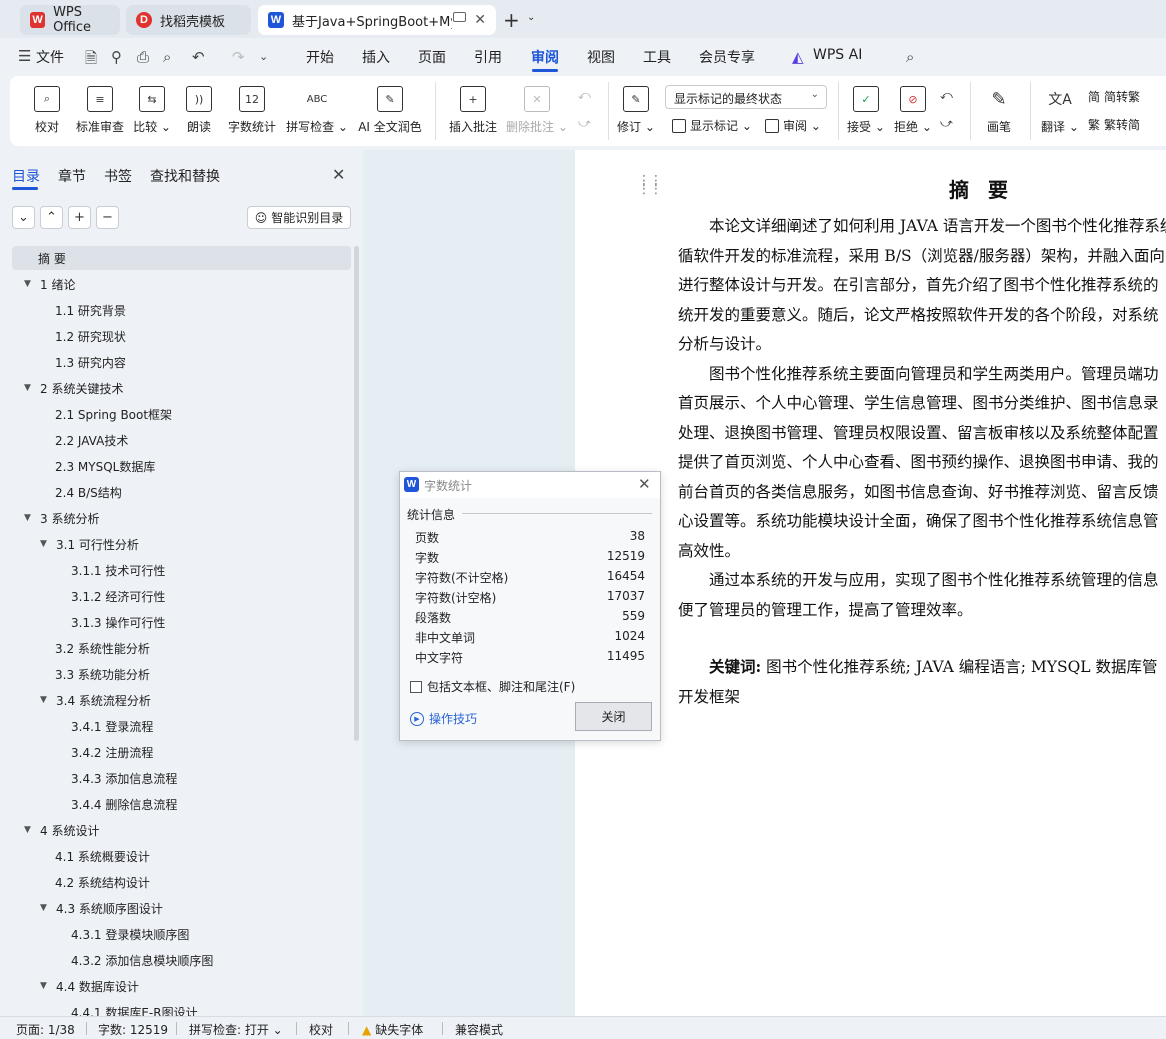 This screenshot has width=1166, height=1039. What do you see at coordinates (91, 440) in the screenshot?
I see `toc-item: 2.2 JAVA技术` at bounding box center [91, 440].